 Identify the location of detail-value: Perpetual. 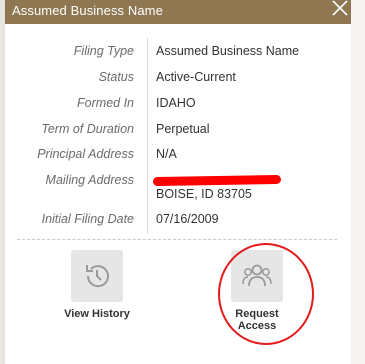
(183, 129).